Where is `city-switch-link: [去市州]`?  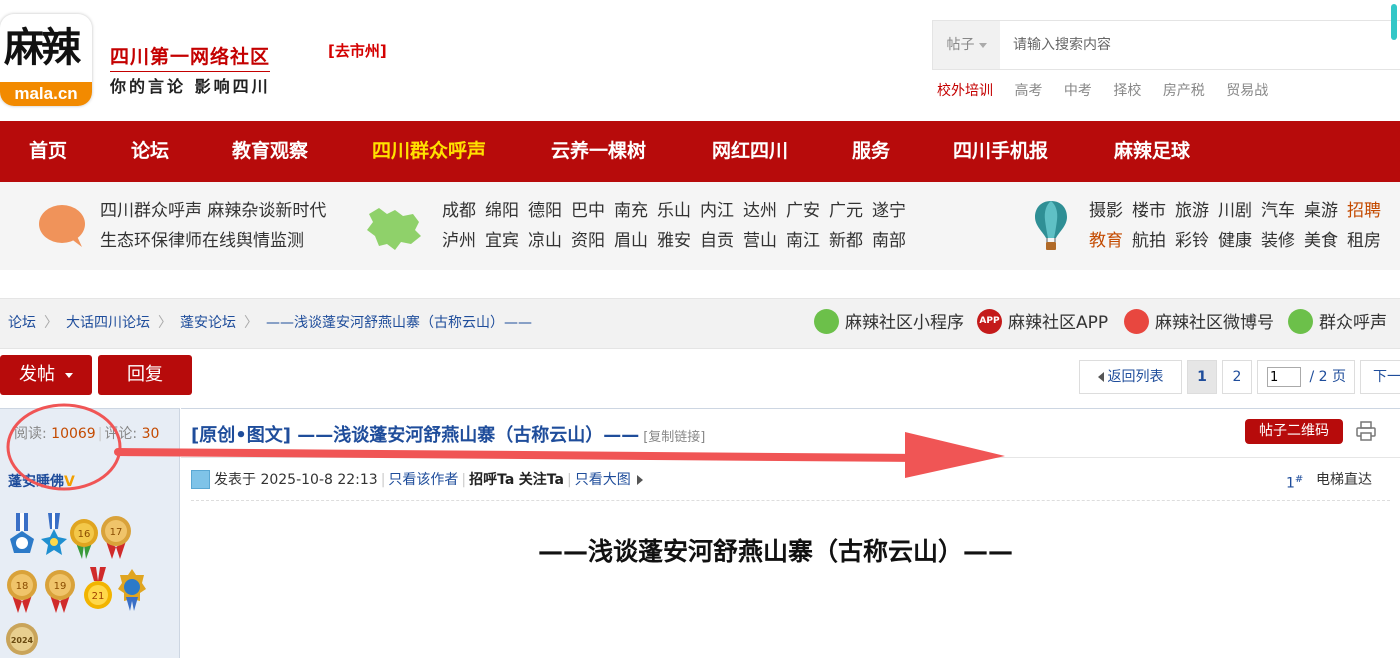 city-switch-link: [去市州] is located at coordinates (357, 50).